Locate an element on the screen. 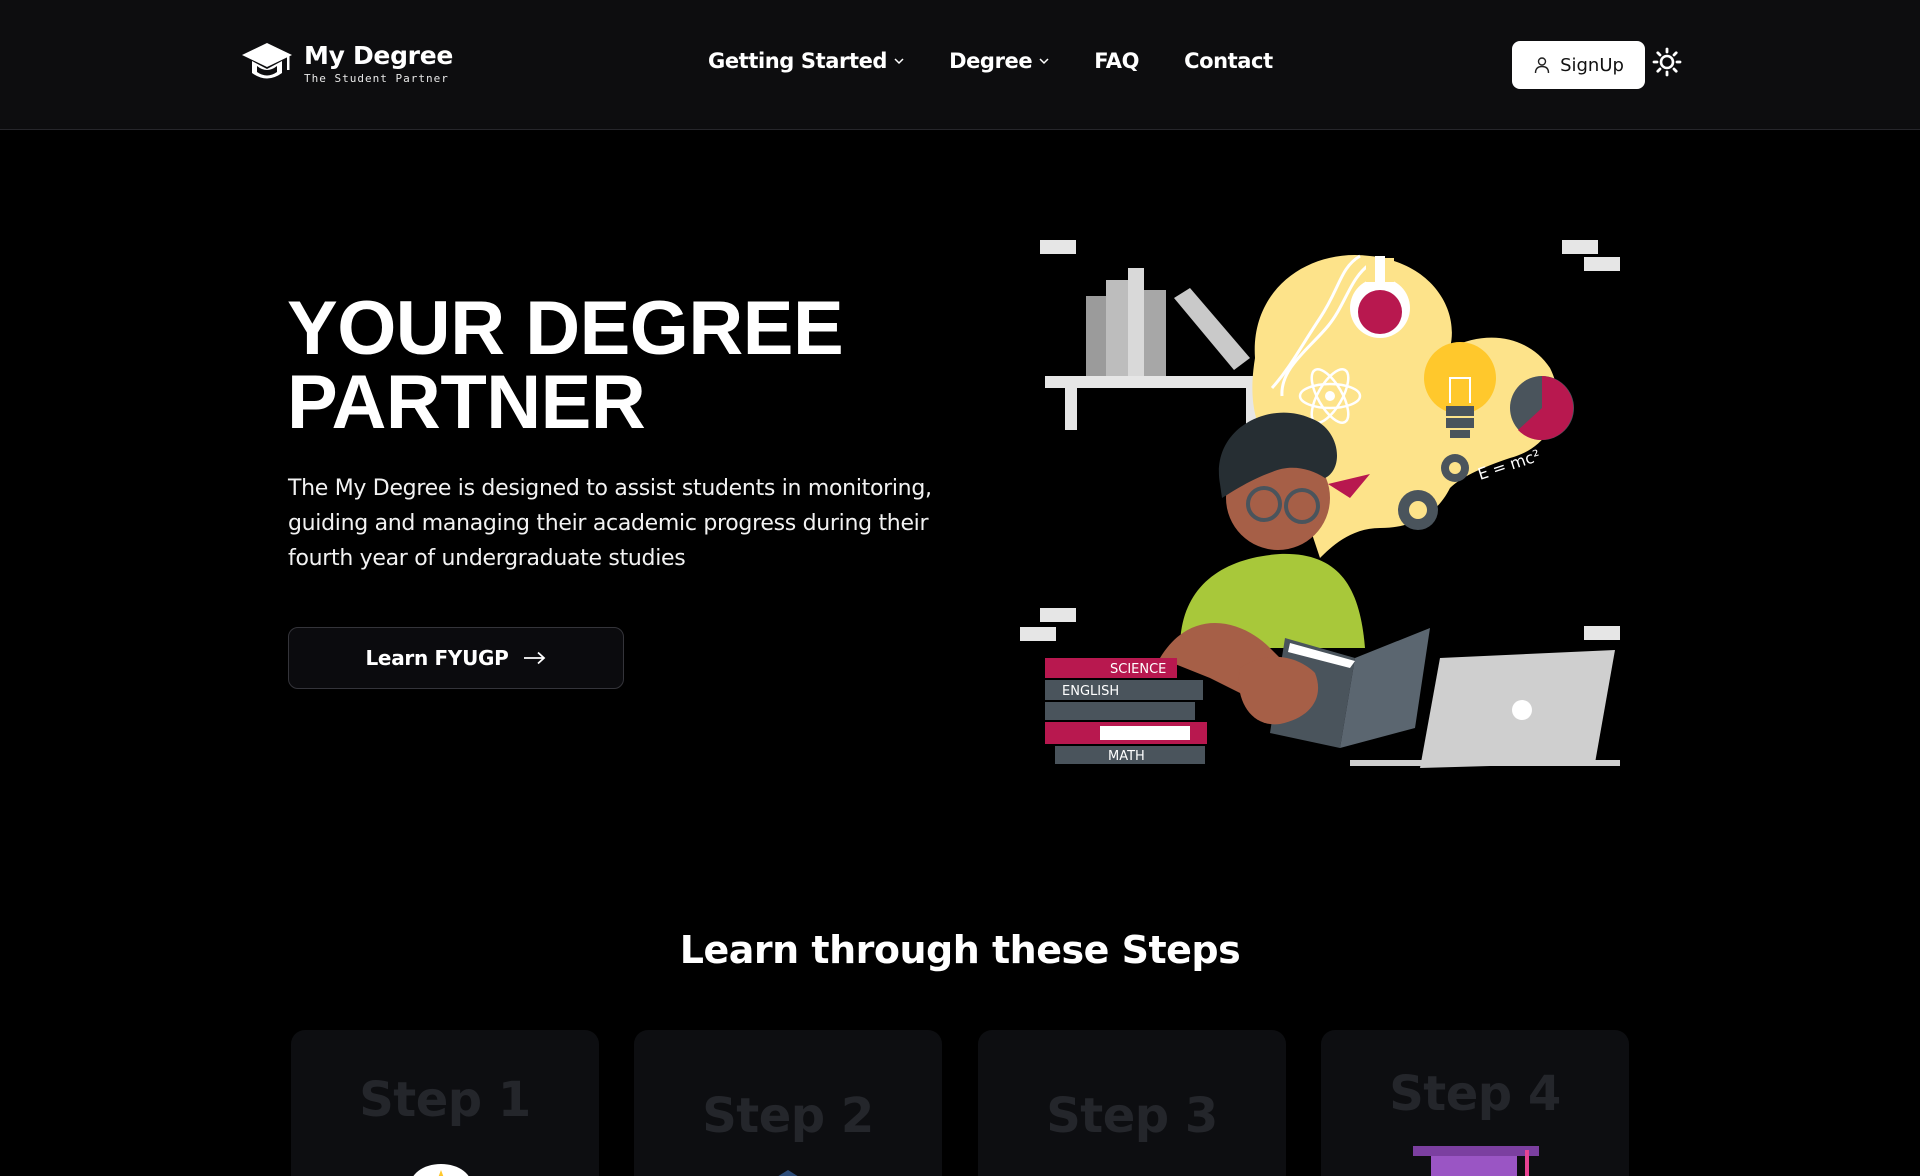  nav-degree: Degree is located at coordinates (999, 61).